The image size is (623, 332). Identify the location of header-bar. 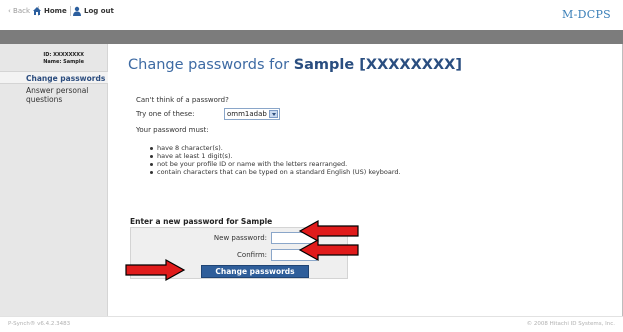
(311, 37).